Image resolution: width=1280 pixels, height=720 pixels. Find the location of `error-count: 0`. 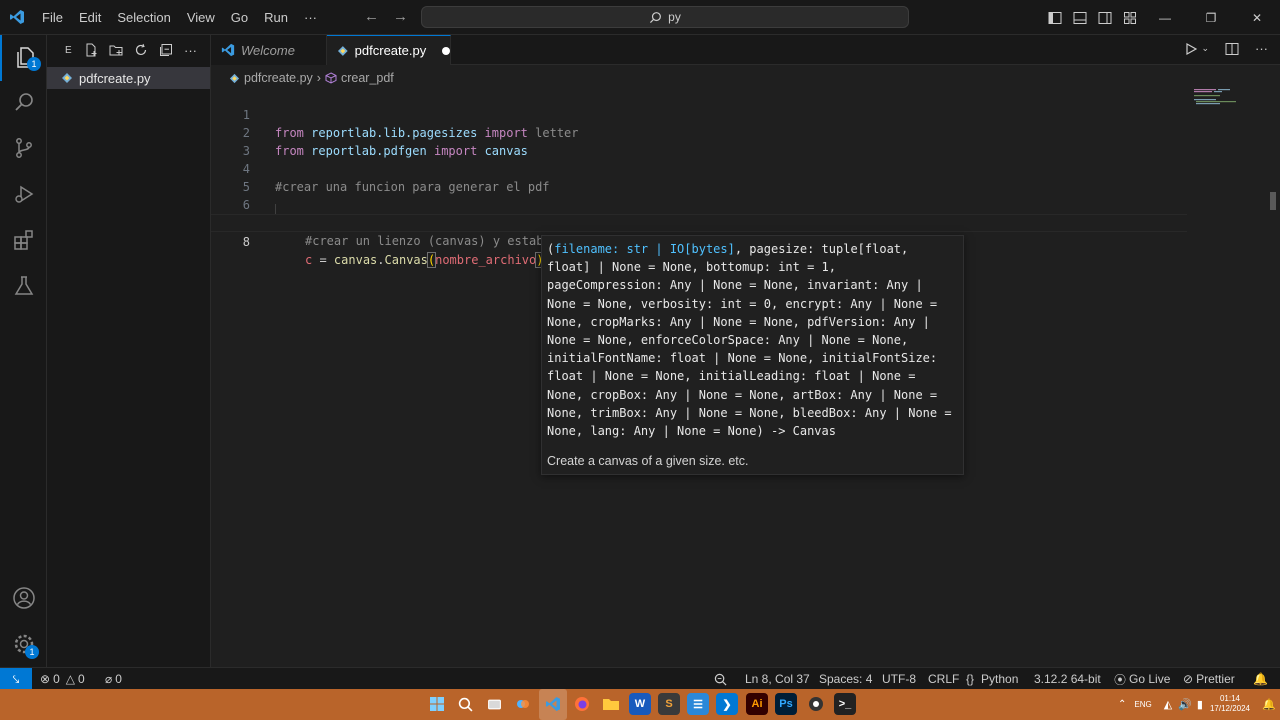

error-count: 0 is located at coordinates (56, 679).